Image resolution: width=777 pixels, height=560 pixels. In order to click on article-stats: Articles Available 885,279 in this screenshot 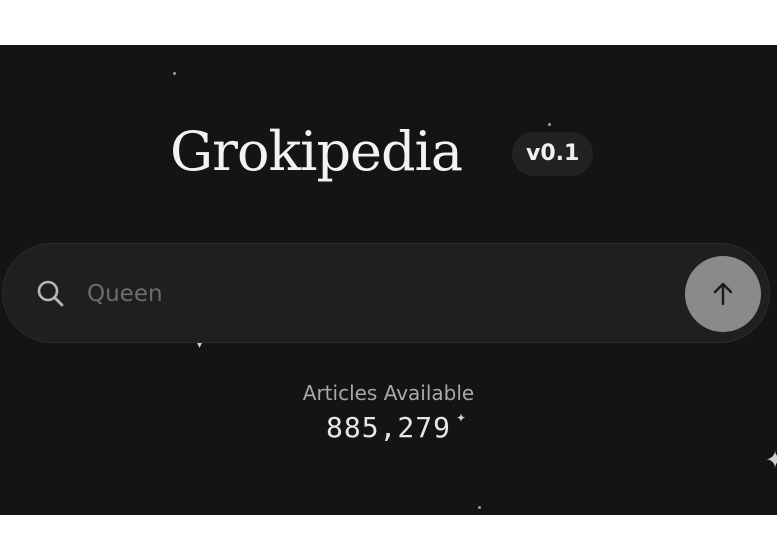, I will do `click(388, 413)`.